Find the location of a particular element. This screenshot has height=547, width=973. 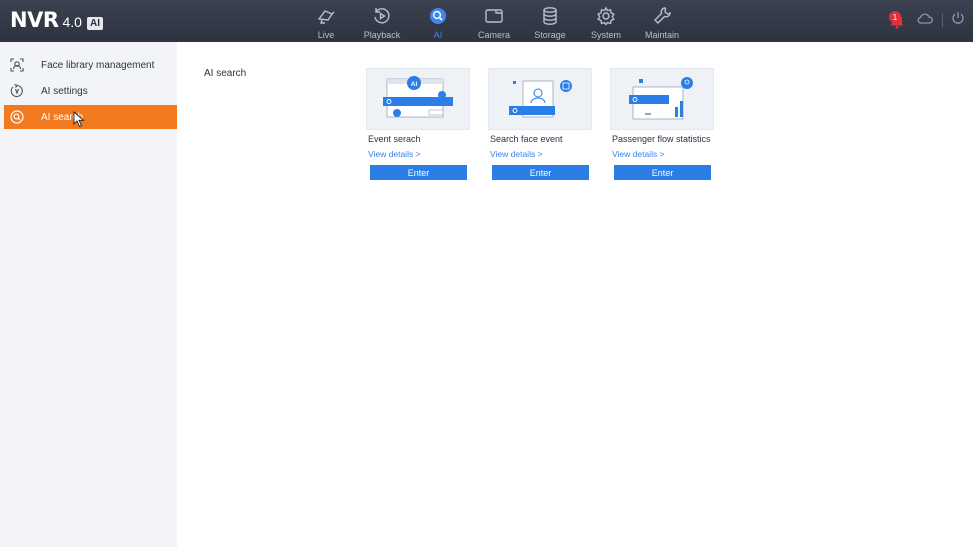

ai-settings-icon is located at coordinates (17, 91).